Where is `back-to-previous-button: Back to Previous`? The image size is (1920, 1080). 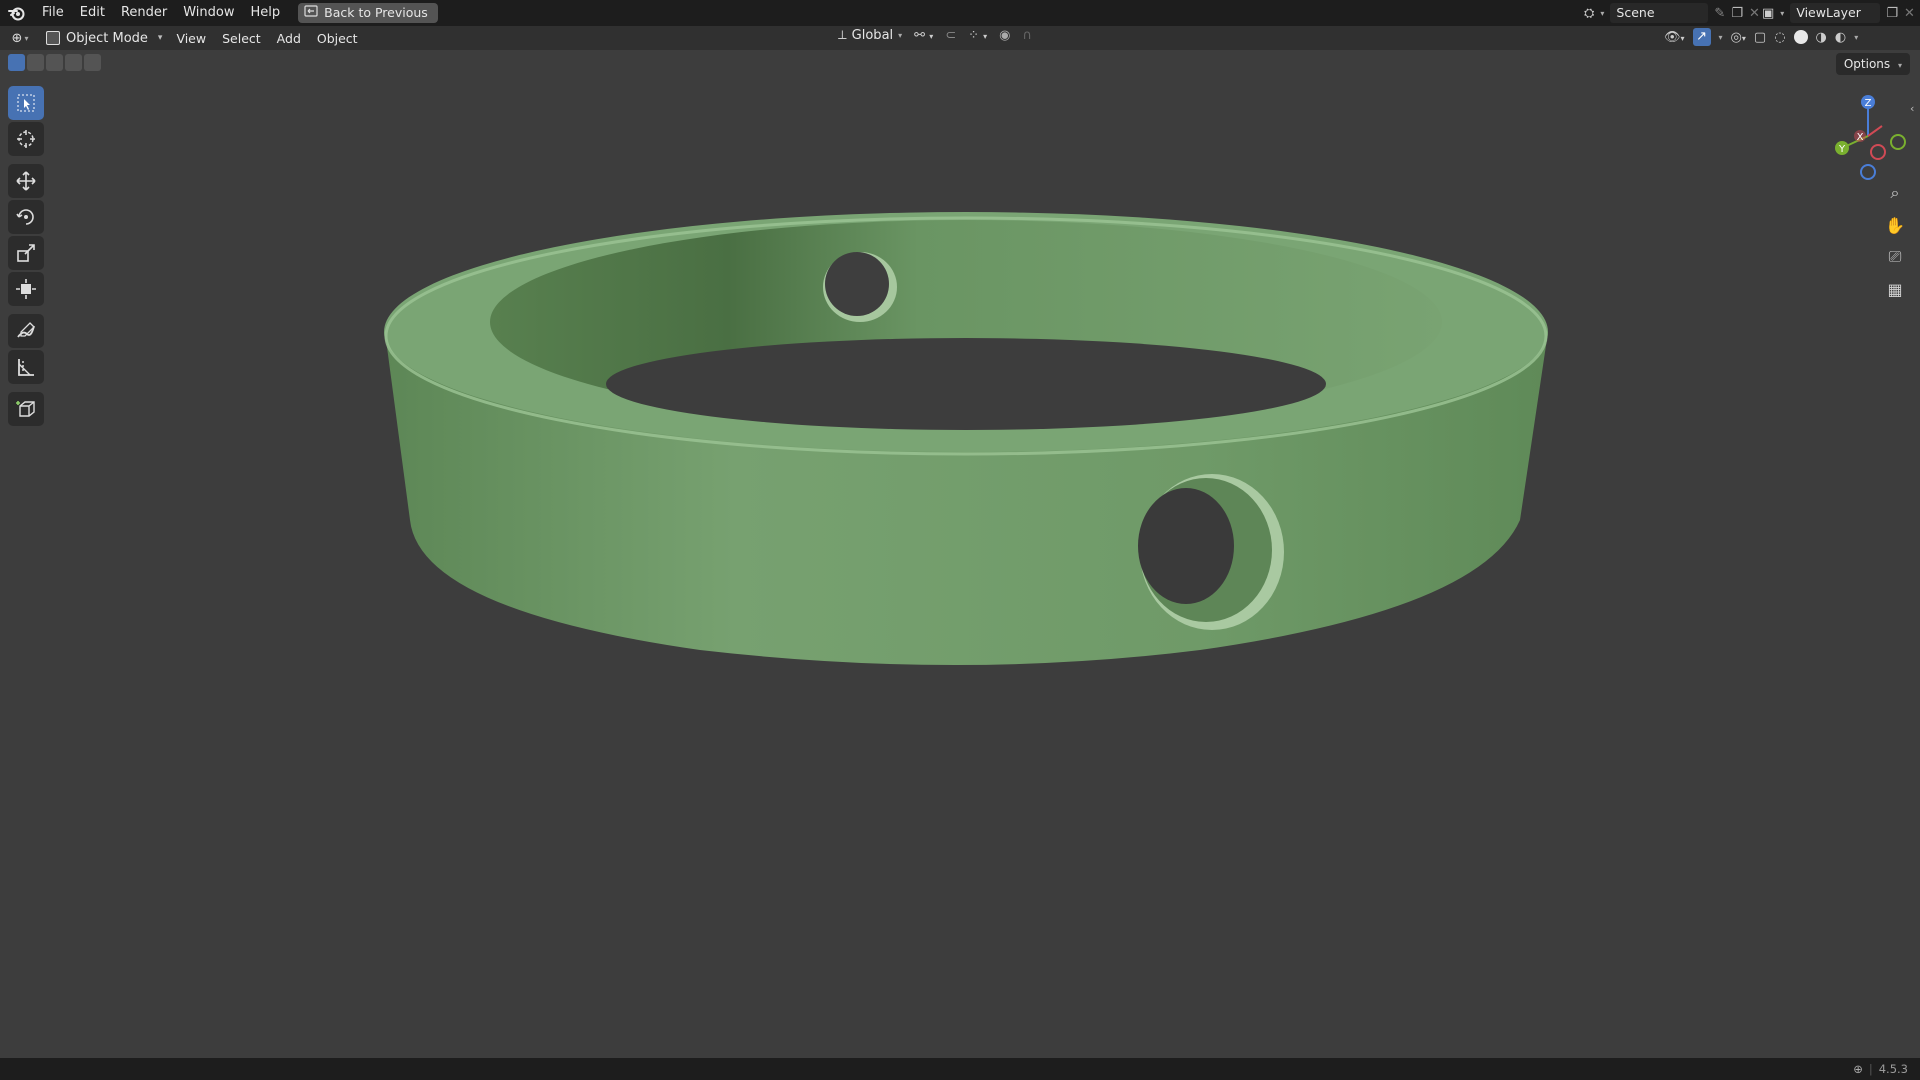
back-to-previous-button: Back to Previous is located at coordinates (368, 13).